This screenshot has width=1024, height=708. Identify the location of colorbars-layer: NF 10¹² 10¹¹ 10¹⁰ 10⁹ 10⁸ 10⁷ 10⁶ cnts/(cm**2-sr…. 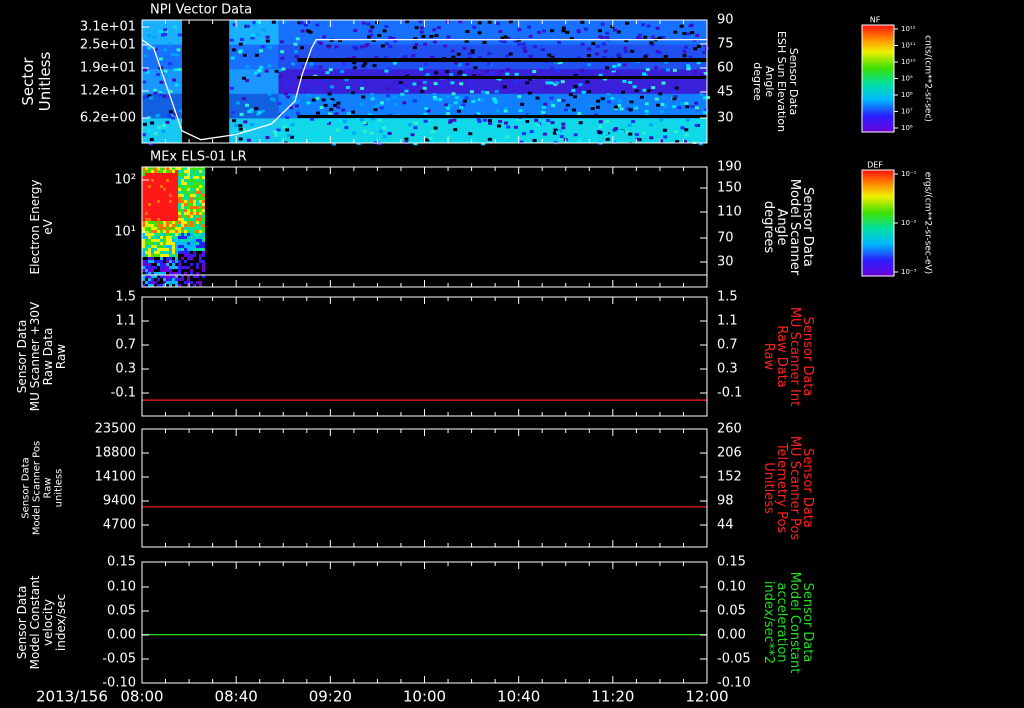
(897, 146).